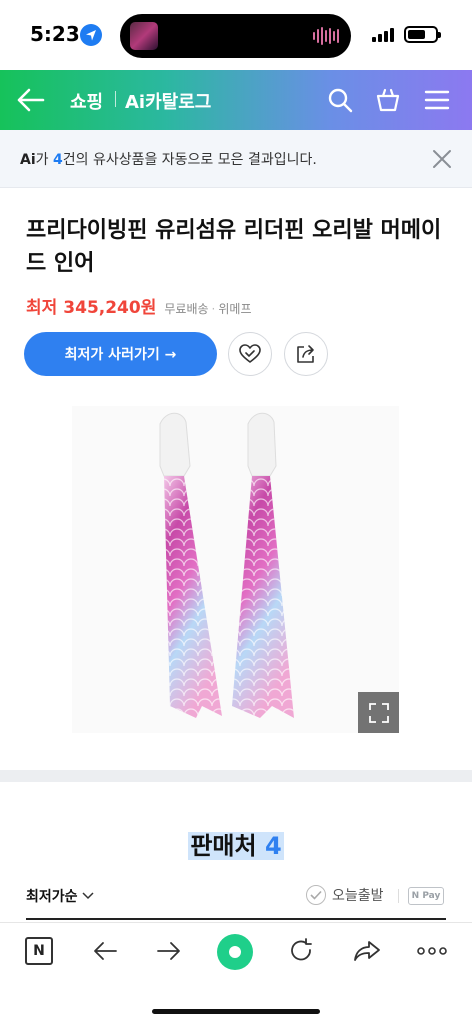 This screenshot has width=472, height=1024. What do you see at coordinates (426, 896) in the screenshot?
I see `npay-filter: N Pay` at bounding box center [426, 896].